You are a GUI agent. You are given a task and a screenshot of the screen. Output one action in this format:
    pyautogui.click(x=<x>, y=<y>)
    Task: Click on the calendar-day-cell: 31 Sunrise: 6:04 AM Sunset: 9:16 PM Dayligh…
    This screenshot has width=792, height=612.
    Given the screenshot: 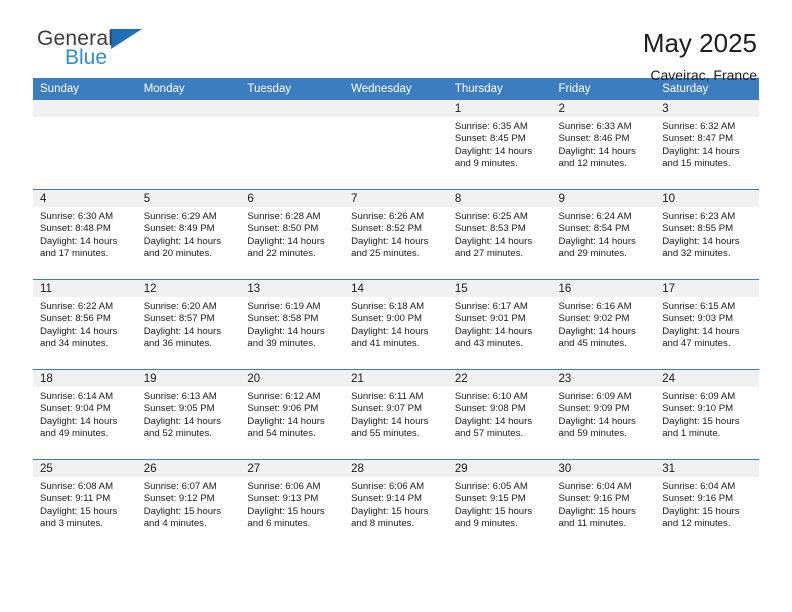 What is the action you would take?
    pyautogui.click(x=707, y=504)
    